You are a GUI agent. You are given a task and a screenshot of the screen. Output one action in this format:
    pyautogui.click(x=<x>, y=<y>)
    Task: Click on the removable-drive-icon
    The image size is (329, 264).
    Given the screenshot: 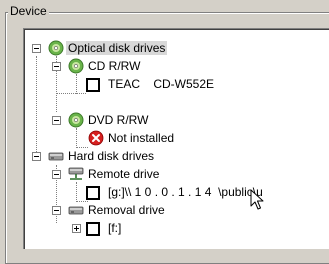 What is the action you would take?
    pyautogui.click(x=76, y=210)
    